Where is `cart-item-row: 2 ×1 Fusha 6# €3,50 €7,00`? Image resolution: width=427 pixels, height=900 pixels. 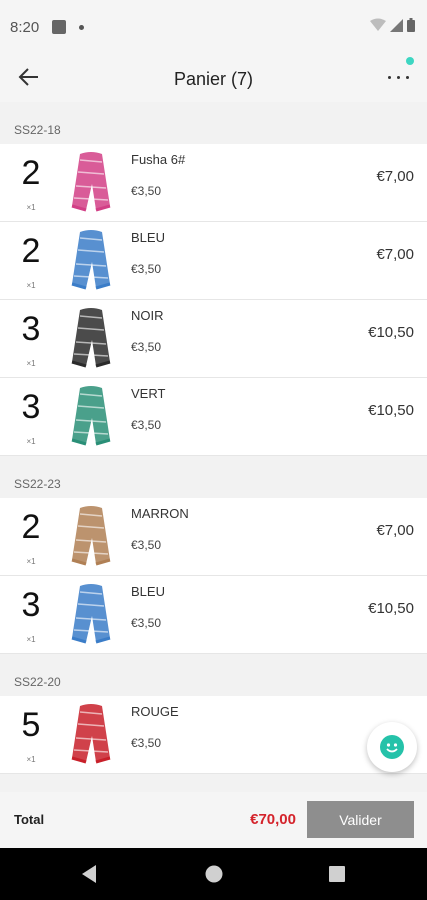
cart-item-row: 2 ×1 Fusha 6# €3,50 €7,00 is located at coordinates (213, 183).